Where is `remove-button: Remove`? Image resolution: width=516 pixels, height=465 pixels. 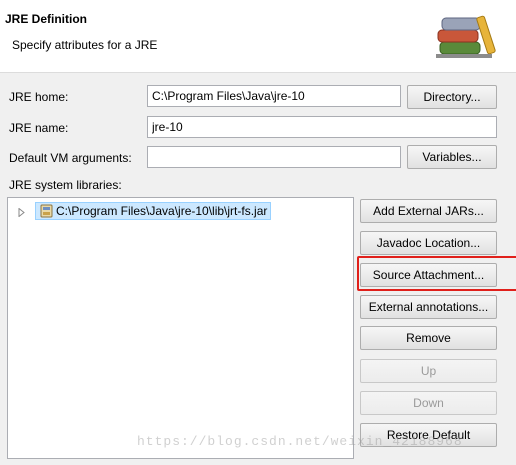 remove-button: Remove is located at coordinates (428, 338).